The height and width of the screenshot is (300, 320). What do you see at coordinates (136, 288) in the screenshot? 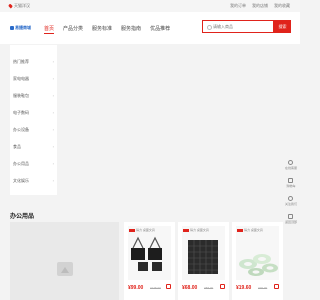
I see `product-price: ¥99.00` at bounding box center [136, 288].